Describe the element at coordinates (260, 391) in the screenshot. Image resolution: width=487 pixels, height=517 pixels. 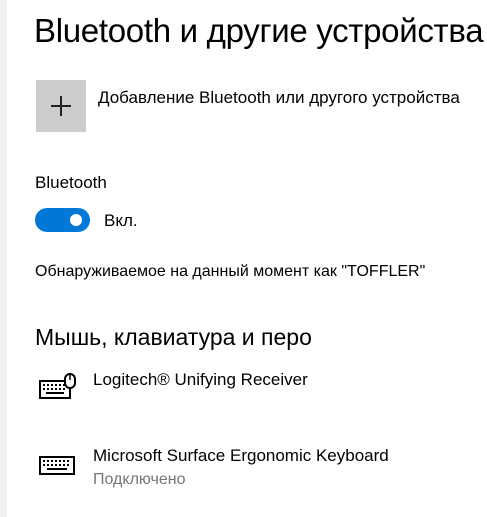
I see `device-item-logitech-unifying-receiver: Logitech® Unifying Receiver` at that location.